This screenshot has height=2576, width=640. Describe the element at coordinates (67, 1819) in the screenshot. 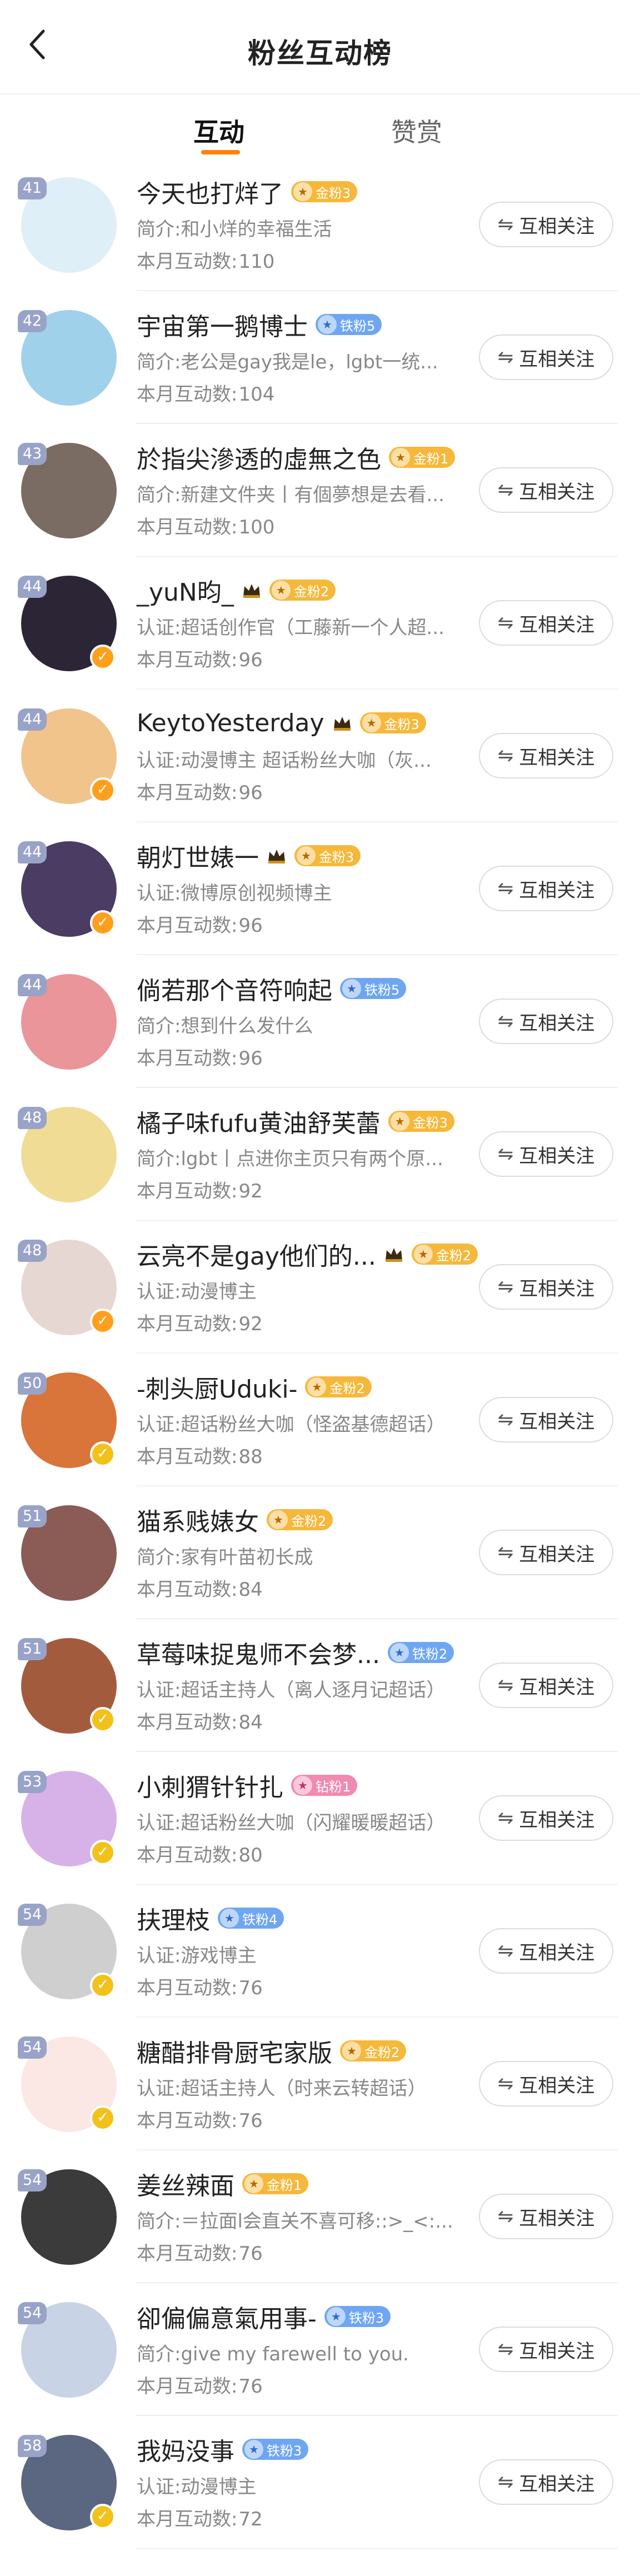

I see `avatar-wrap: 53 ✓` at that location.